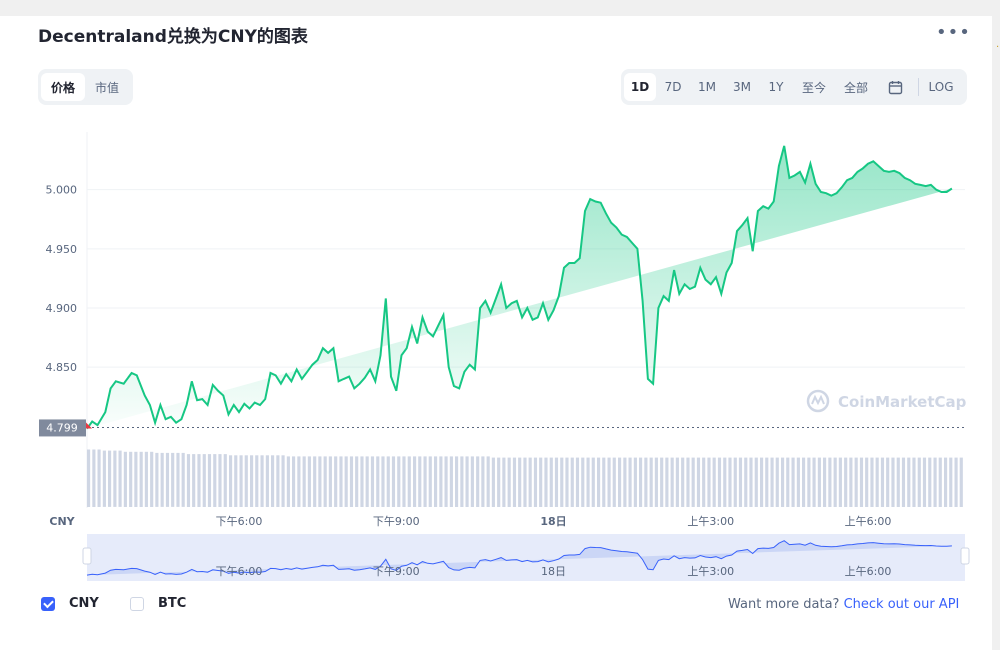 This screenshot has height=650, width=1000. What do you see at coordinates (137, 603) in the screenshot?
I see `btc-checkbox` at bounding box center [137, 603].